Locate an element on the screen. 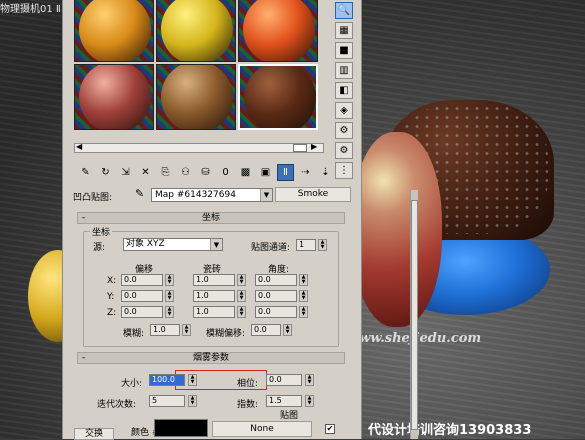  coordinates-rollout-header: - 坐标 is located at coordinates (211, 218).